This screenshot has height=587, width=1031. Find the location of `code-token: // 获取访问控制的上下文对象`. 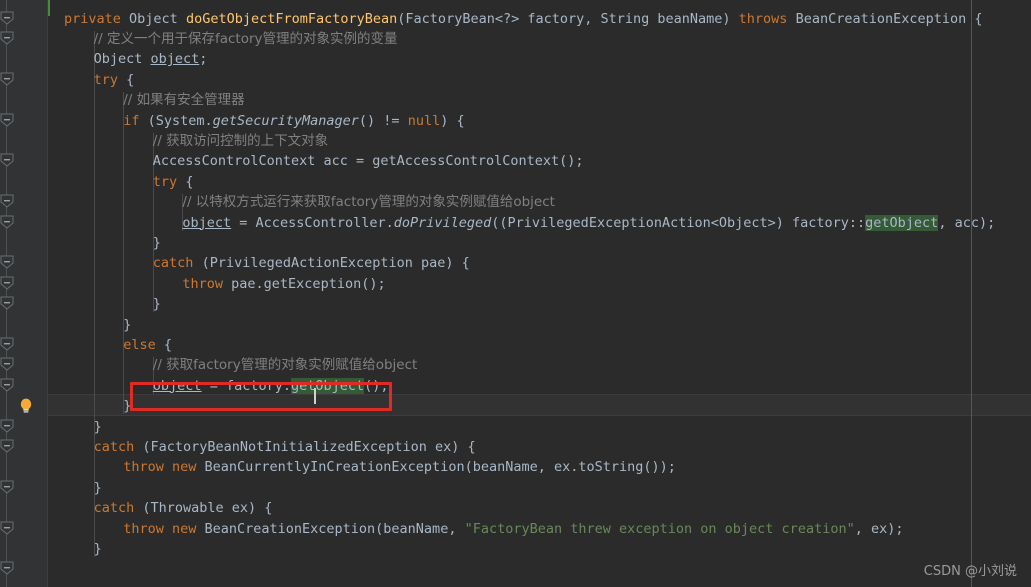

code-token: // 获取访问控制的上下文对象 is located at coordinates (240, 140).